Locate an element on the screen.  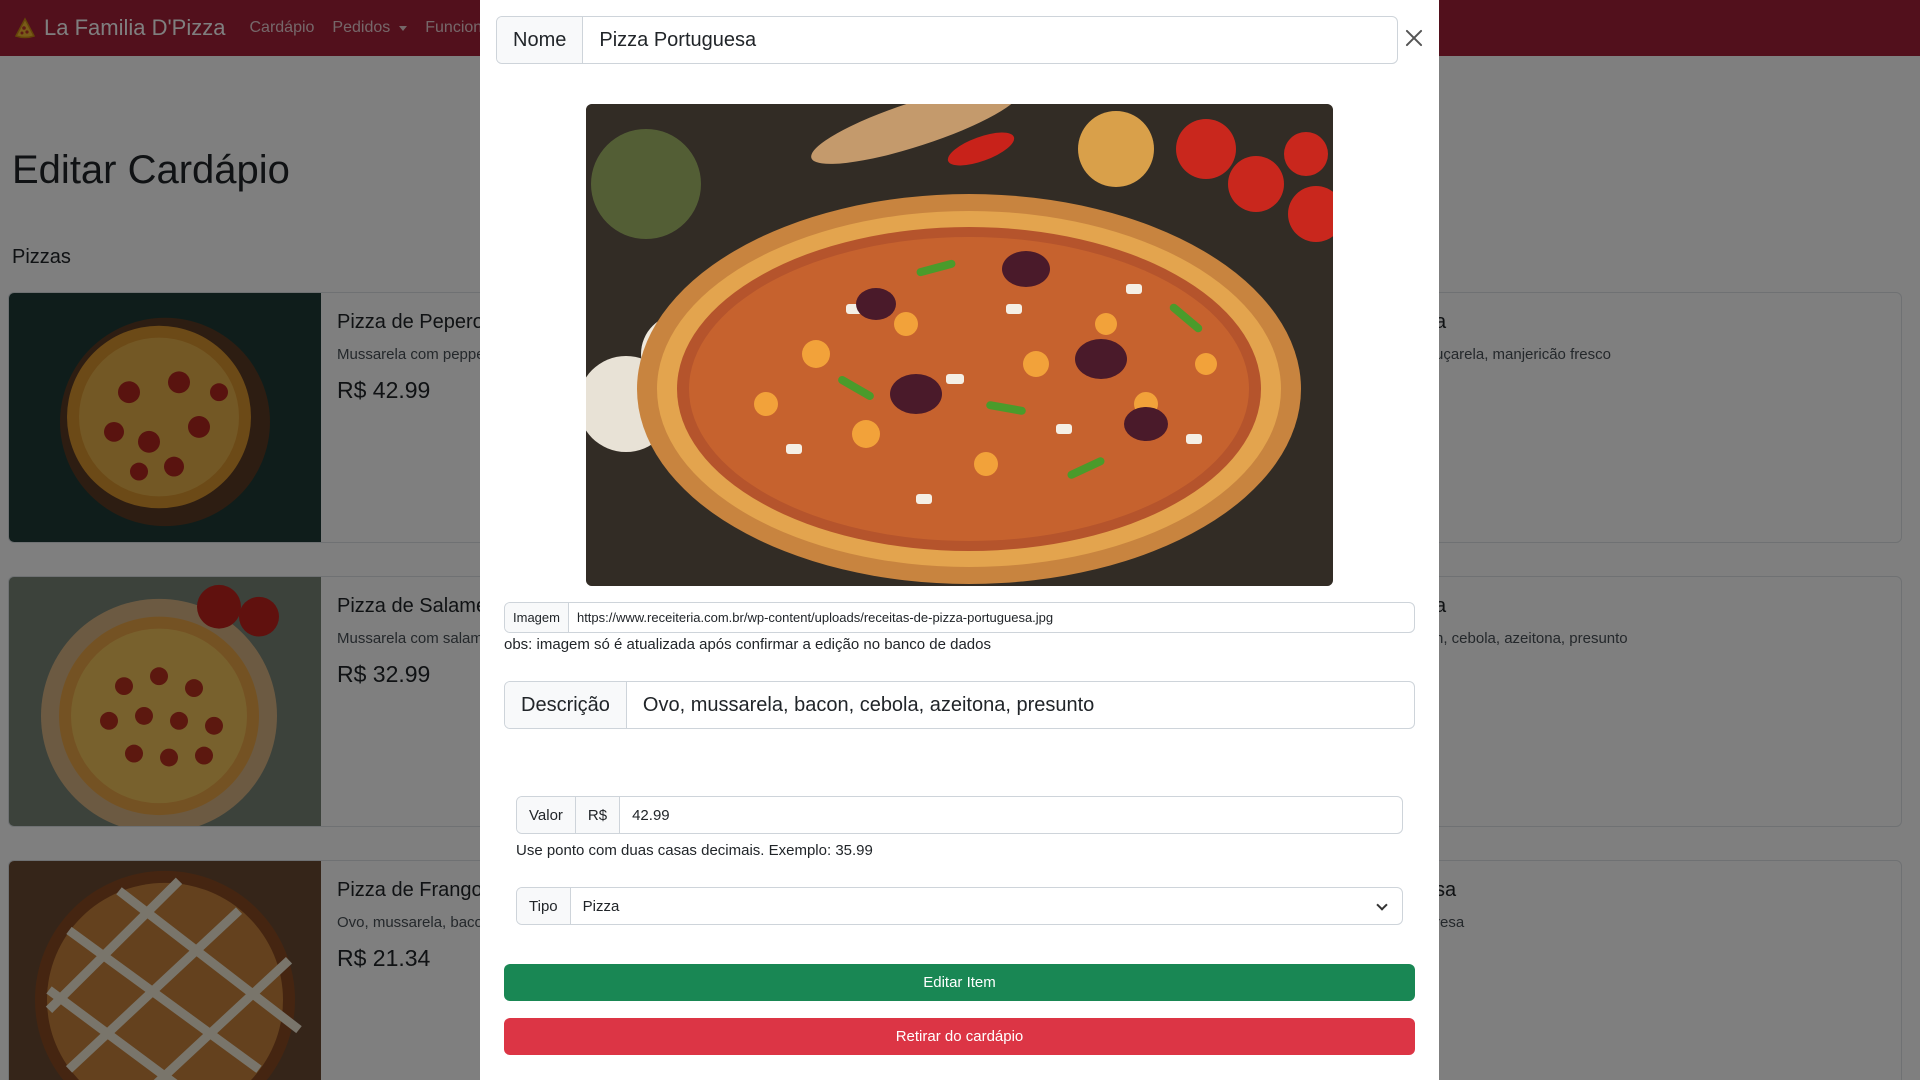
nome-label: Nome is located at coordinates (540, 40).